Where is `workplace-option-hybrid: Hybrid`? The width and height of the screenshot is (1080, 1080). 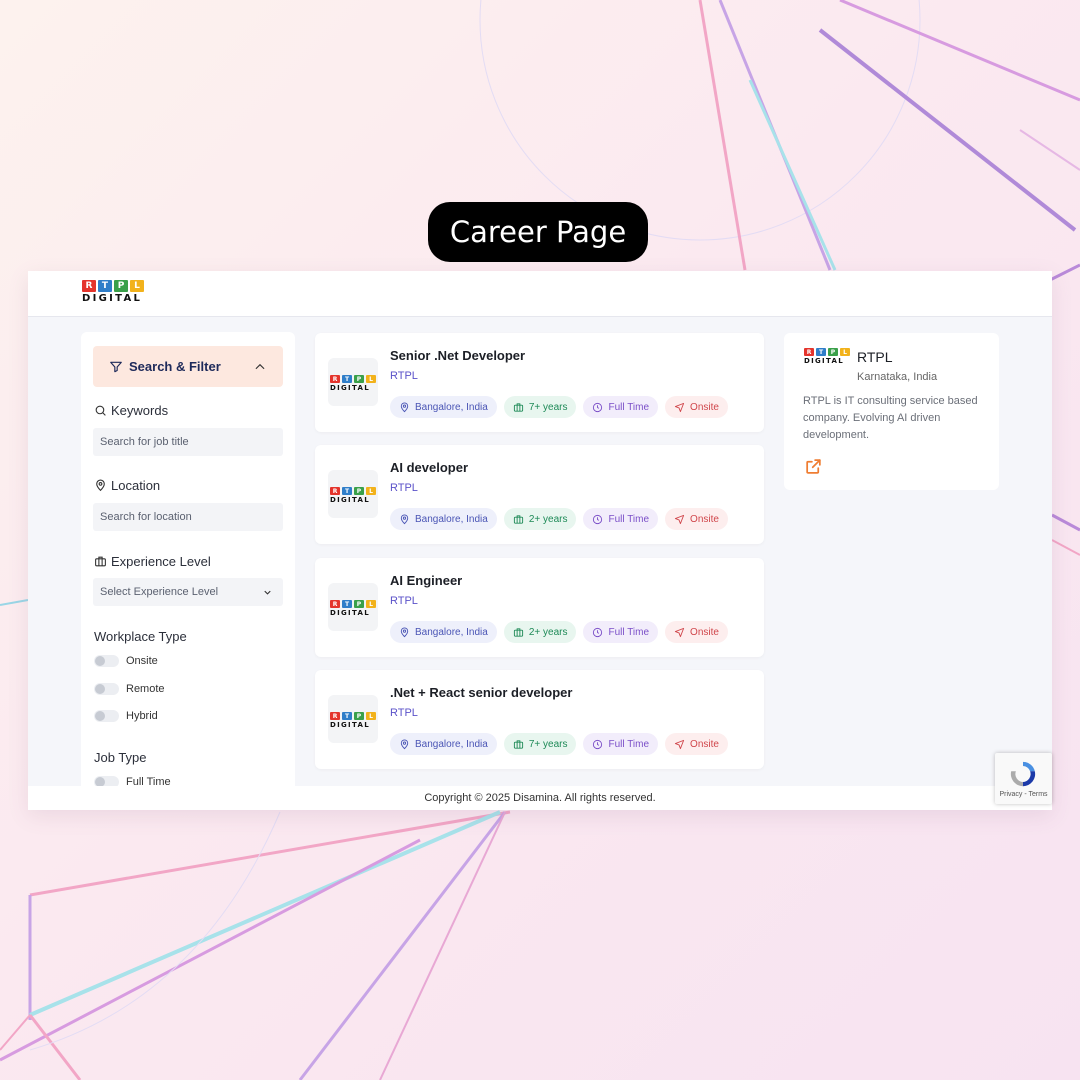
workplace-option-hybrid: Hybrid is located at coordinates (126, 716).